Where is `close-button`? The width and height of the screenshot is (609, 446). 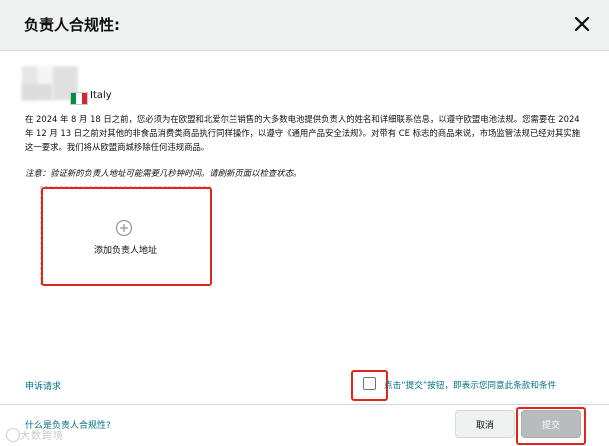 close-button is located at coordinates (582, 24).